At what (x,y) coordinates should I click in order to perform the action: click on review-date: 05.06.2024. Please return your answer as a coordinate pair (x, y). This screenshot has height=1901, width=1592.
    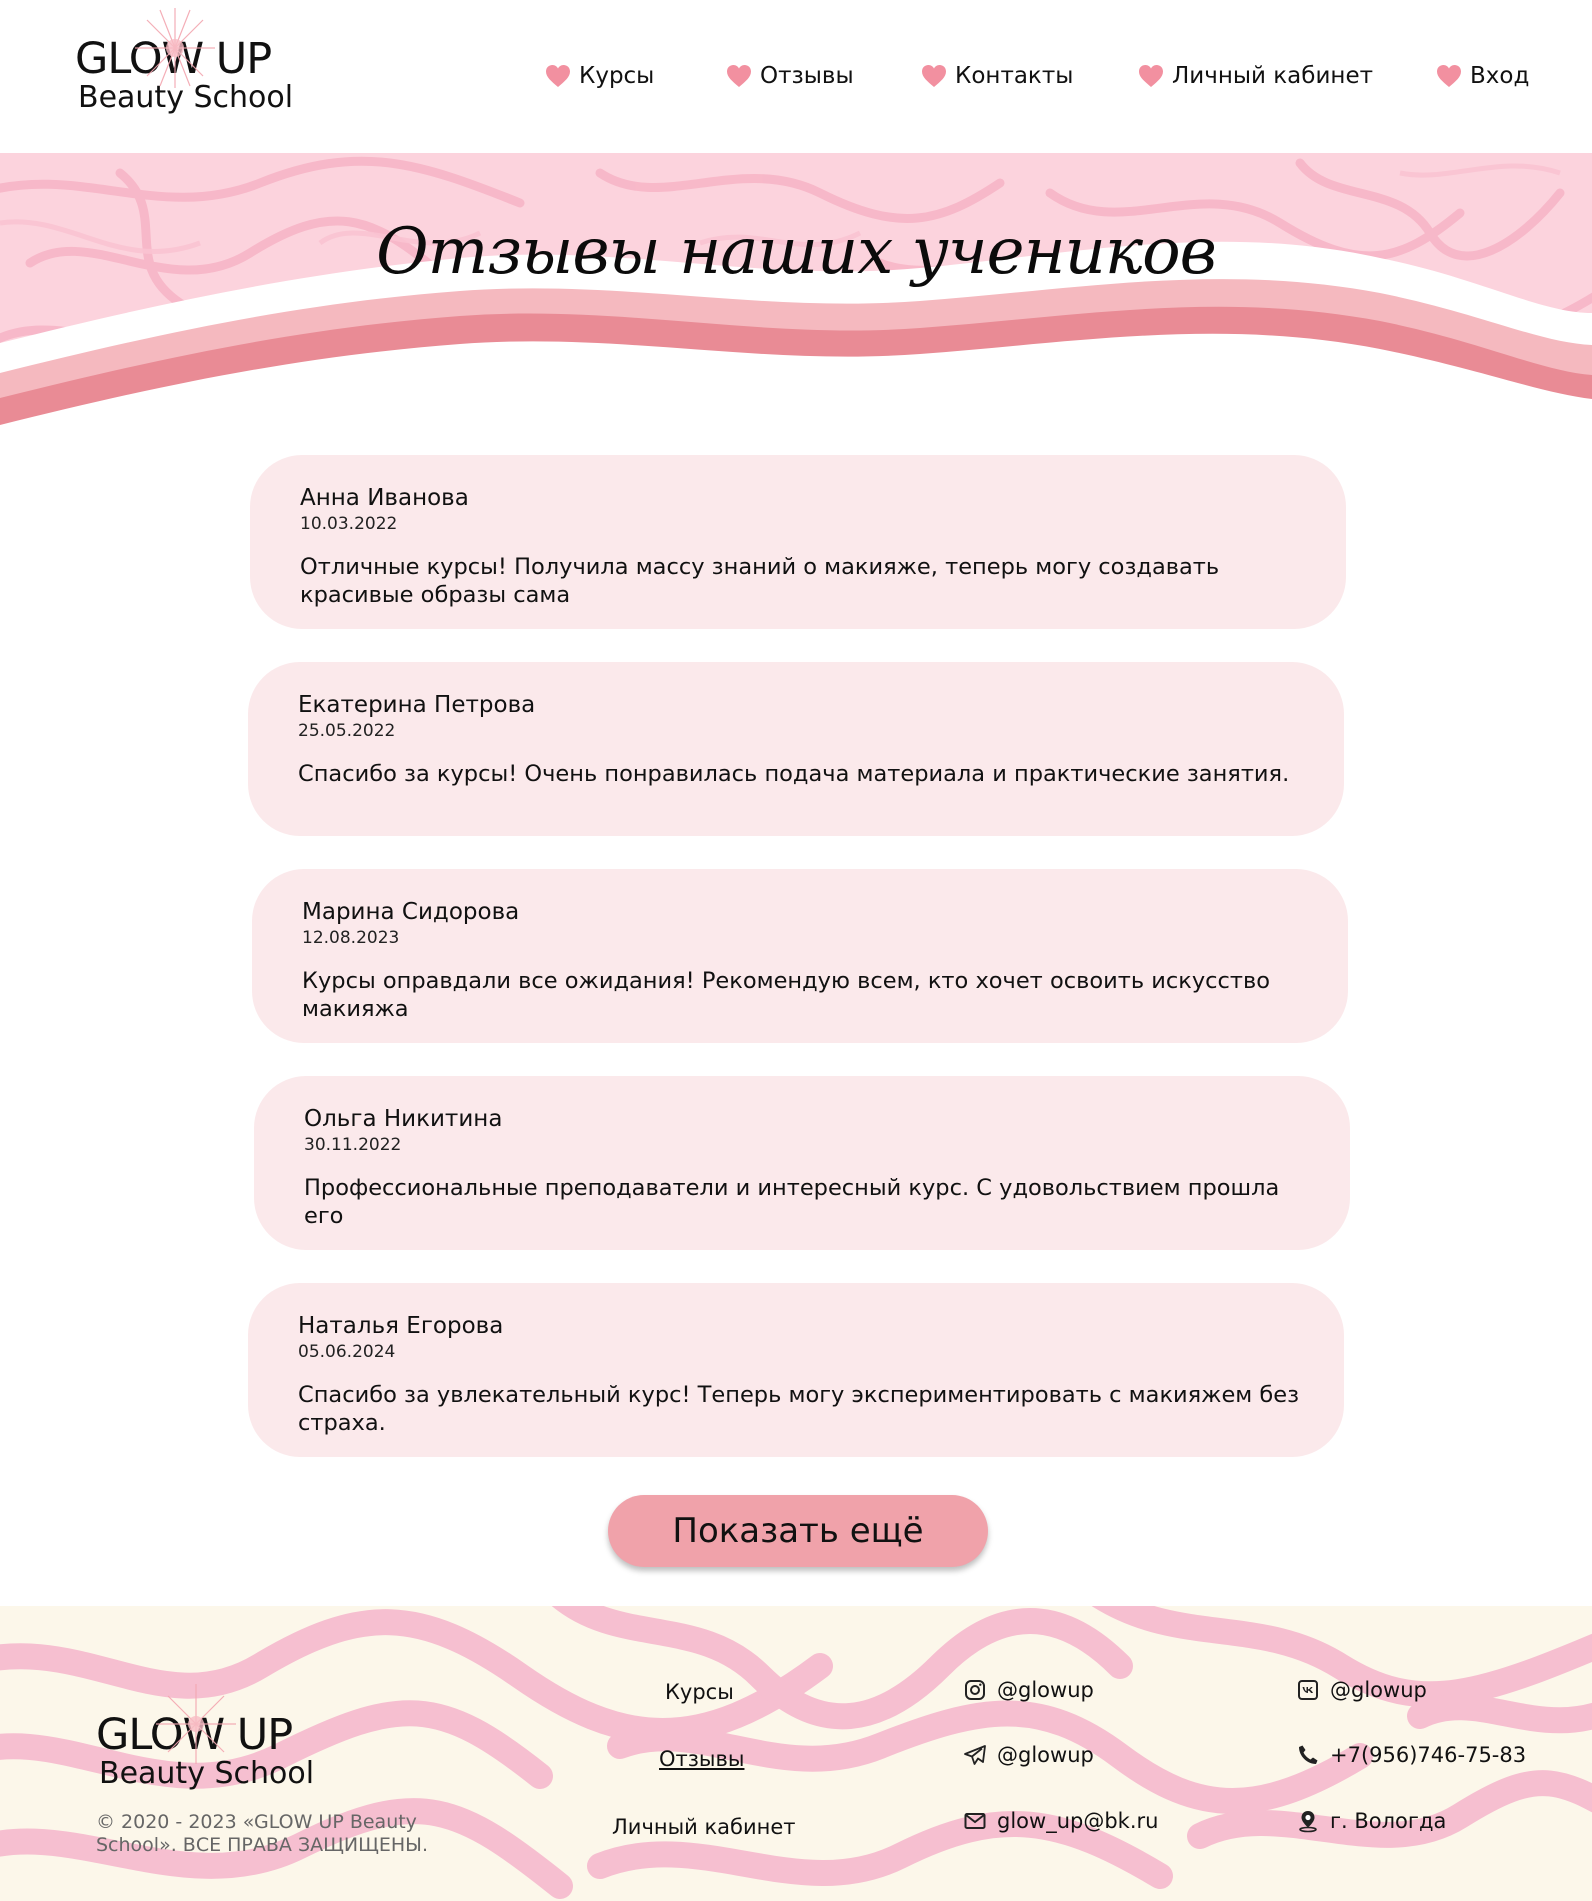
    Looking at the image, I should click on (347, 1352).